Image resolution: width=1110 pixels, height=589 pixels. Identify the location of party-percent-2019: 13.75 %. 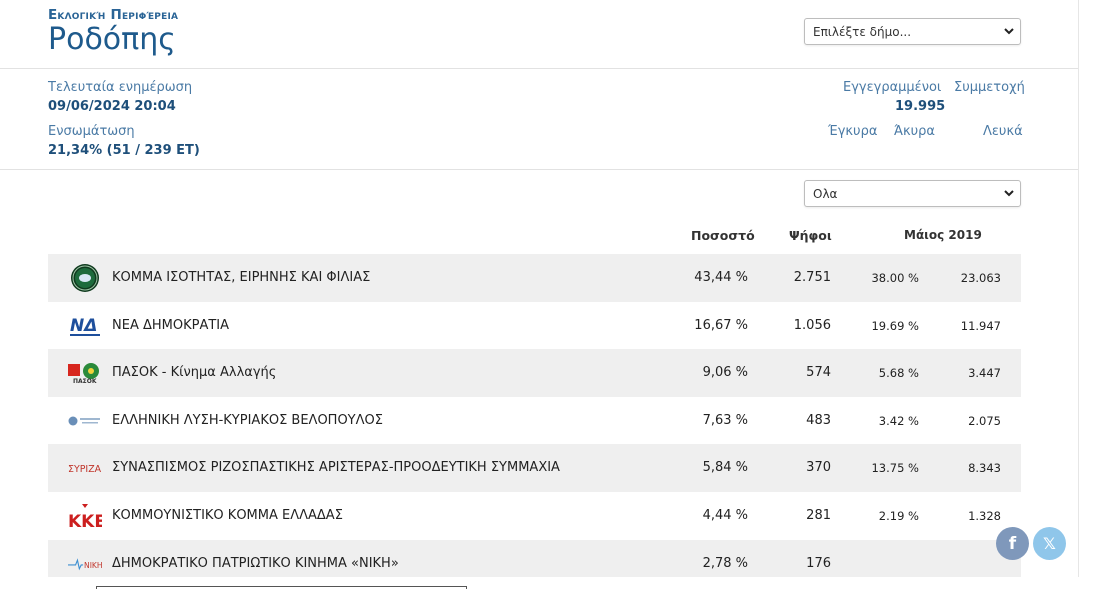
(895, 468).